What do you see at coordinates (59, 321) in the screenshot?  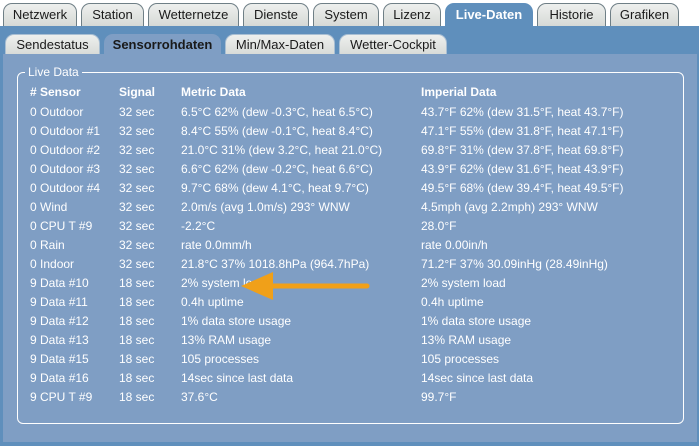 I see `table-cell-sensor: 9 Data #12` at bounding box center [59, 321].